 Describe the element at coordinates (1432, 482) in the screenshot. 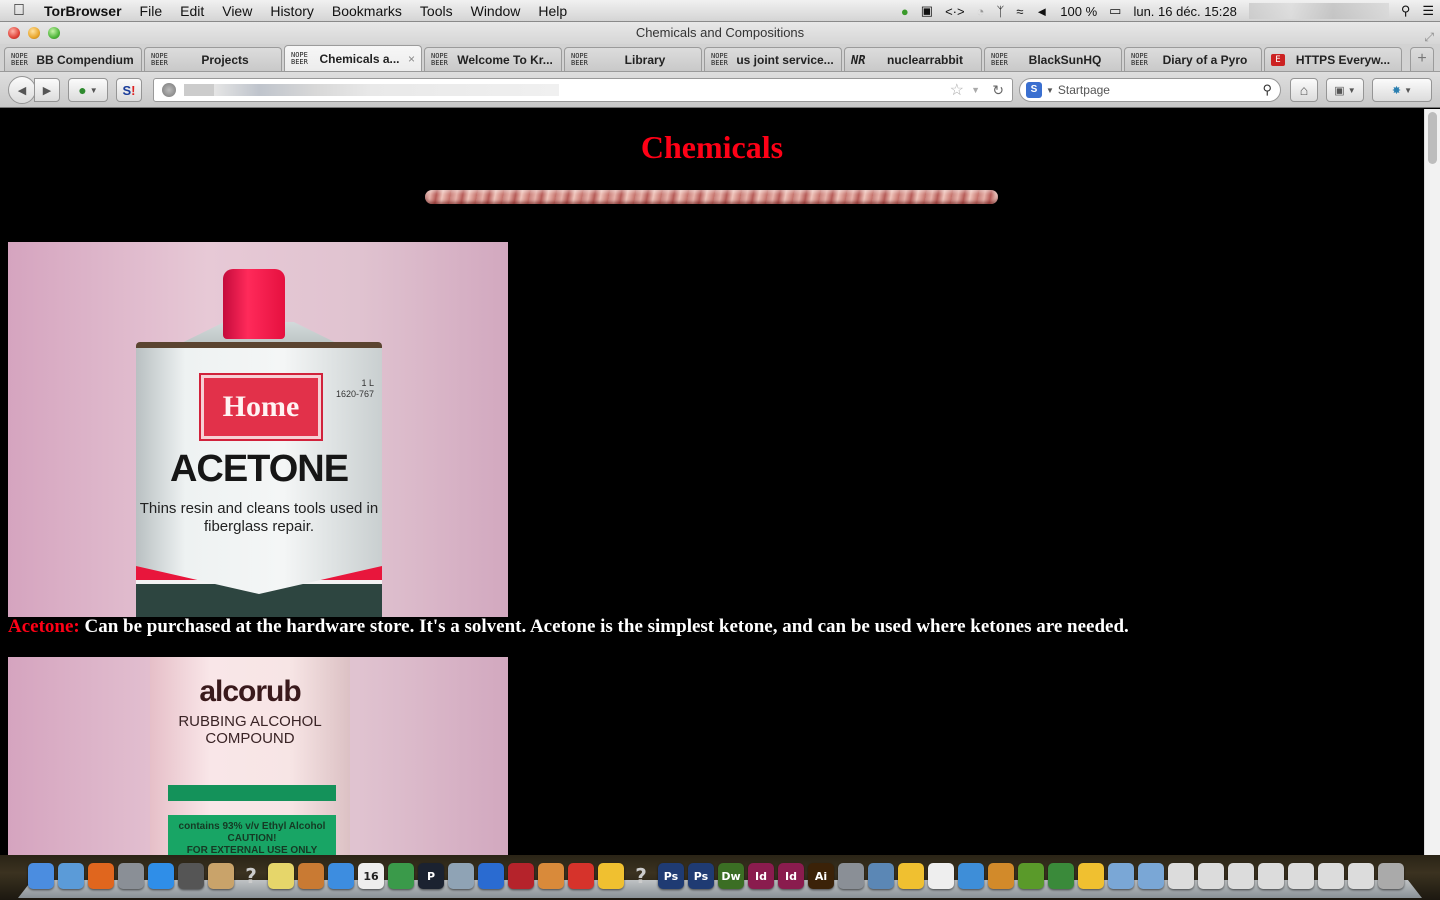

I see `vertical-scrollbar` at that location.